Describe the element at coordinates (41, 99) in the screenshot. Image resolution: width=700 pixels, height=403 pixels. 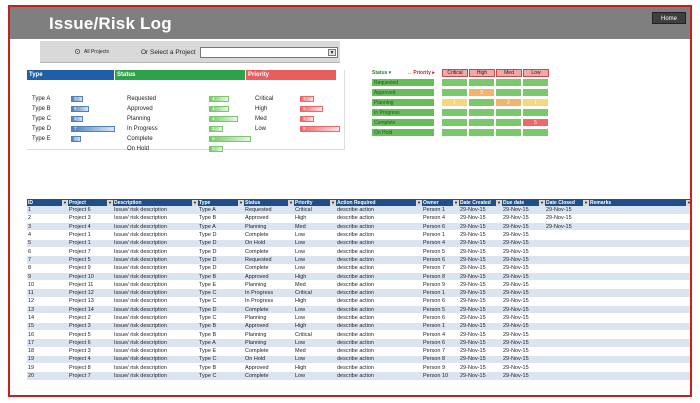
I see `type-label: Type A` at that location.